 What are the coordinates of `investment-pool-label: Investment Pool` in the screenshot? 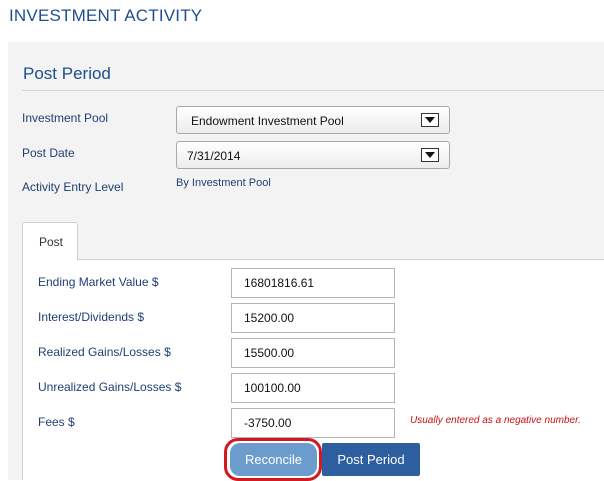 It's located at (65, 118).